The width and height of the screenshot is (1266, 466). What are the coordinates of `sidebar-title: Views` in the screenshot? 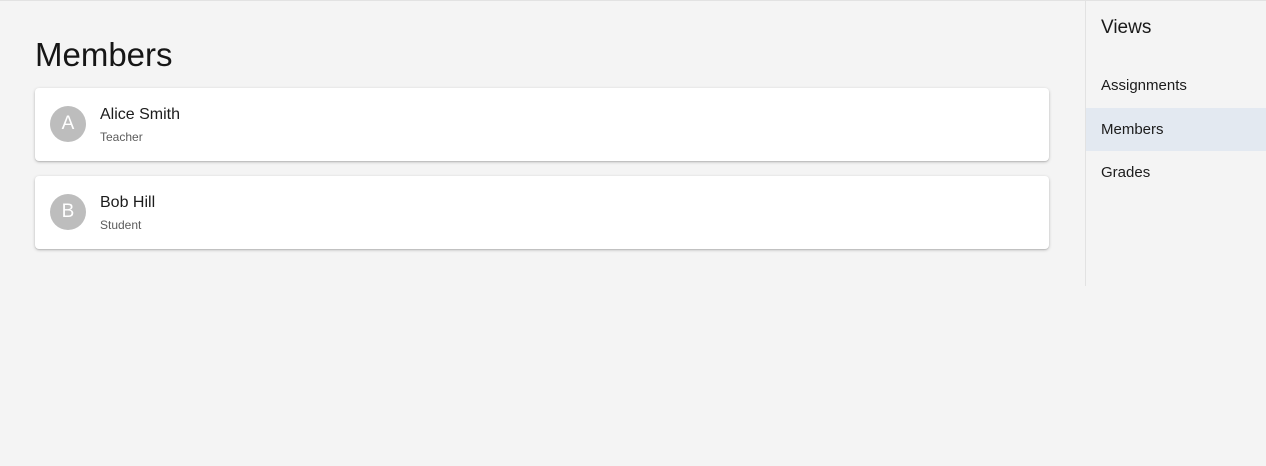 It's located at (1126, 27).